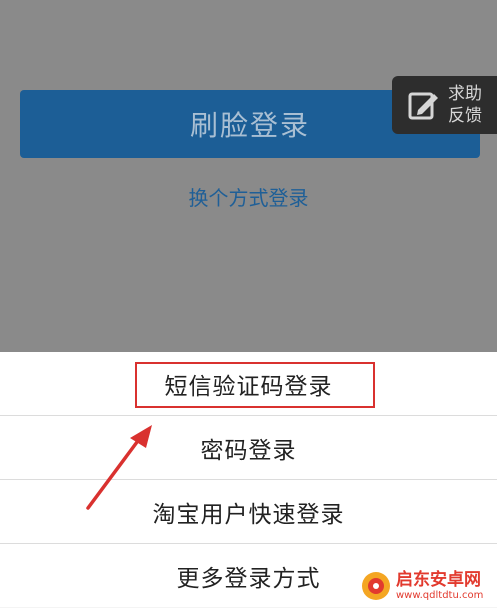 Image resolution: width=497 pixels, height=608 pixels. I want to click on site-watermark: 启东安卓网 www.qdltdtu.com, so click(427, 586).